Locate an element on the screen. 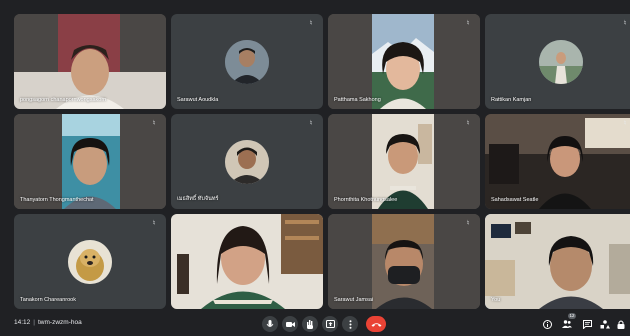  present-icon is located at coordinates (330, 324).